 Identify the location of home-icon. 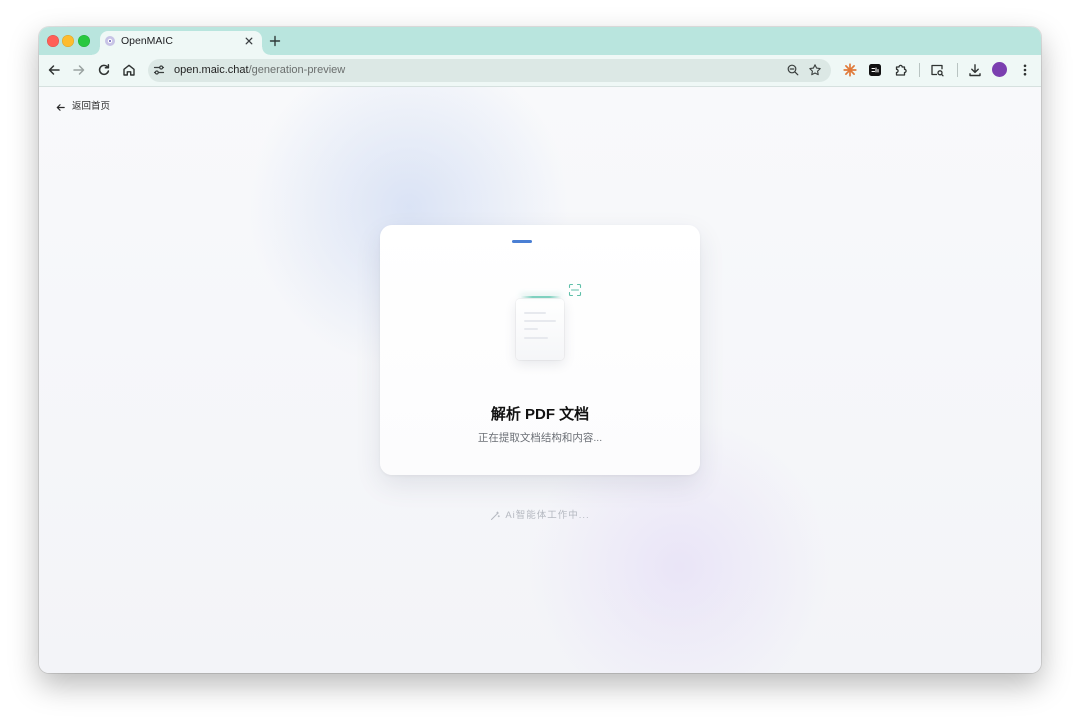
(129, 70).